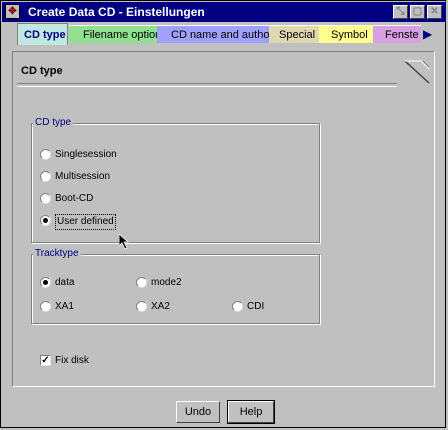 This screenshot has width=448, height=430. What do you see at coordinates (45, 360) in the screenshot?
I see `checkbox: ✓` at bounding box center [45, 360].